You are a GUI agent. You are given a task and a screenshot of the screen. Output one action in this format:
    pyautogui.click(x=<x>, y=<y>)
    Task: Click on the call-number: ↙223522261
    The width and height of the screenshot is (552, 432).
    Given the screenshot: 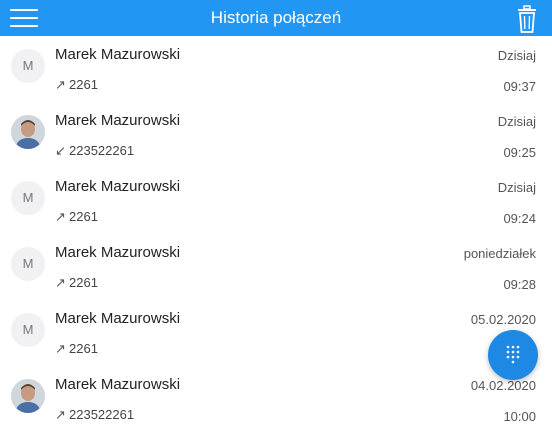 What is the action you would take?
    pyautogui.click(x=94, y=151)
    